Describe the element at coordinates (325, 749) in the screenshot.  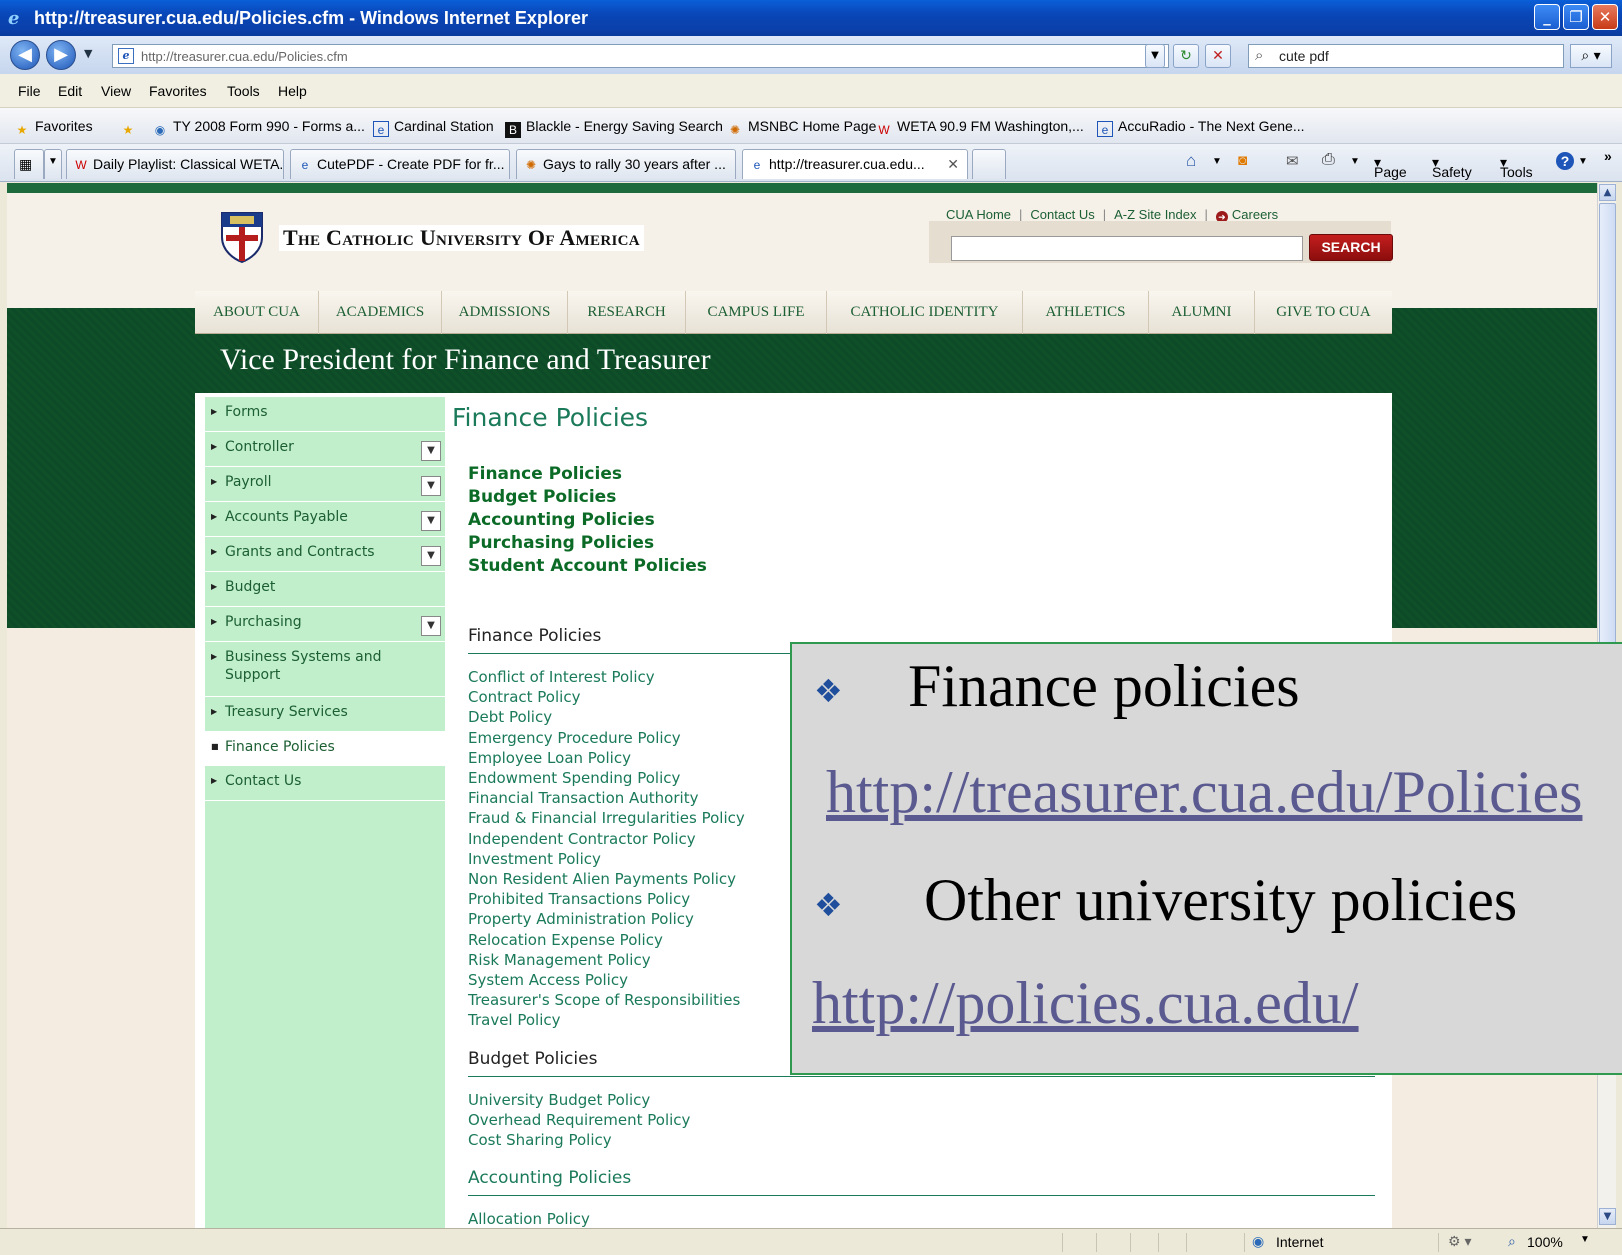
I see `left-nav-item-active: ■ Finance Policies` at that location.